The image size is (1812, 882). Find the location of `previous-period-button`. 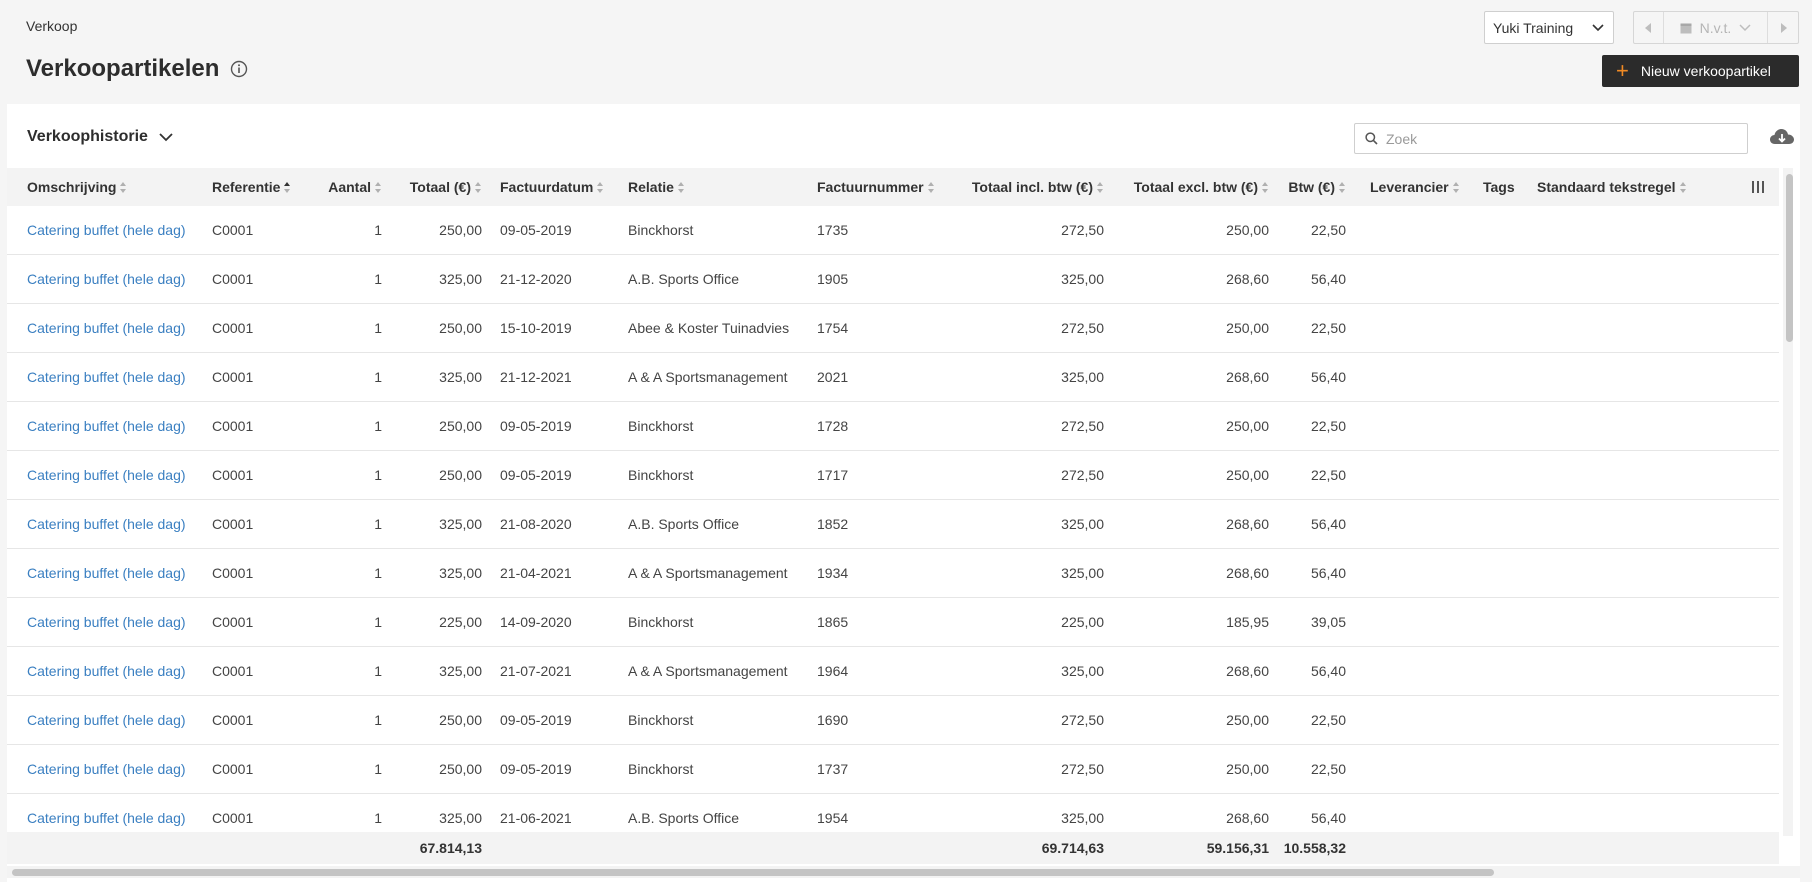

previous-period-button is located at coordinates (1649, 27).